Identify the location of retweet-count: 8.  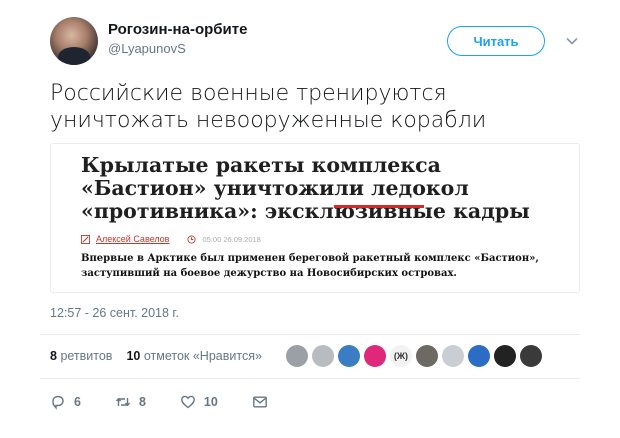
(142, 402).